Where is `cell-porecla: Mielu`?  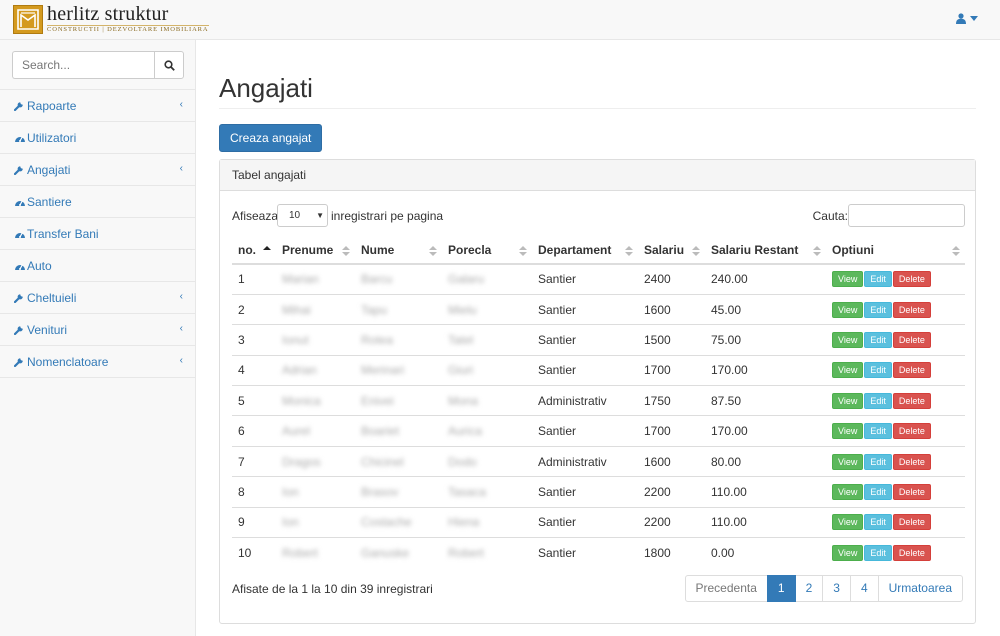 cell-porecla: Mielu is located at coordinates (487, 309).